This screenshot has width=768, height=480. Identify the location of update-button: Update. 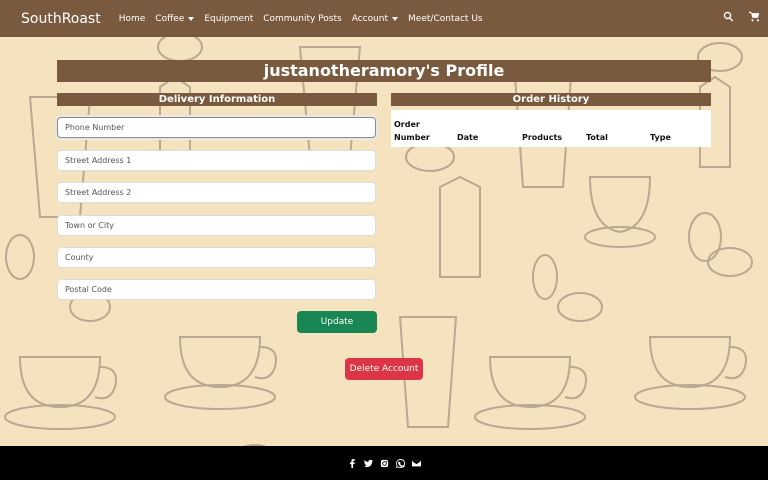
(337, 322).